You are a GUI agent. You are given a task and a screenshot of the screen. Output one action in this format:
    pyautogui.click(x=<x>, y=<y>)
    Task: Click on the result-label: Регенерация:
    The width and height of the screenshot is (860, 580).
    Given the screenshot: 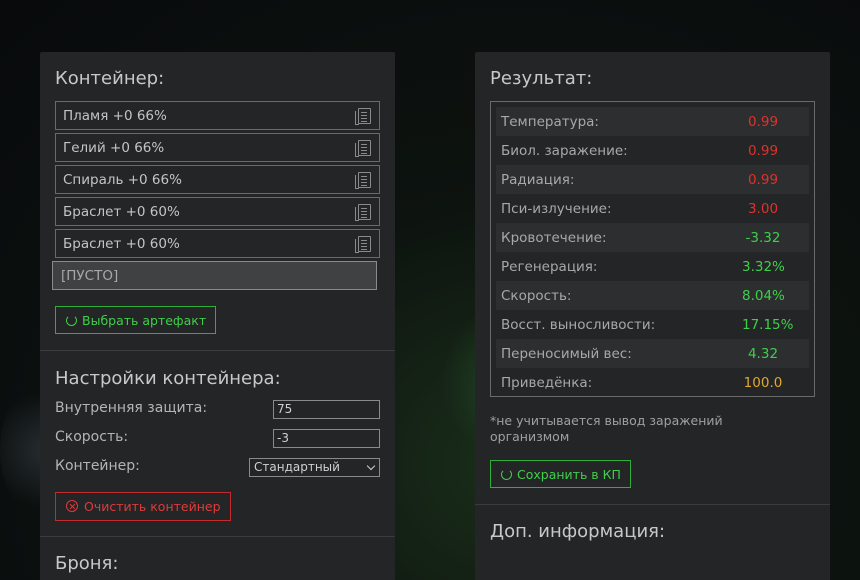 What is the action you would take?
    pyautogui.click(x=549, y=266)
    